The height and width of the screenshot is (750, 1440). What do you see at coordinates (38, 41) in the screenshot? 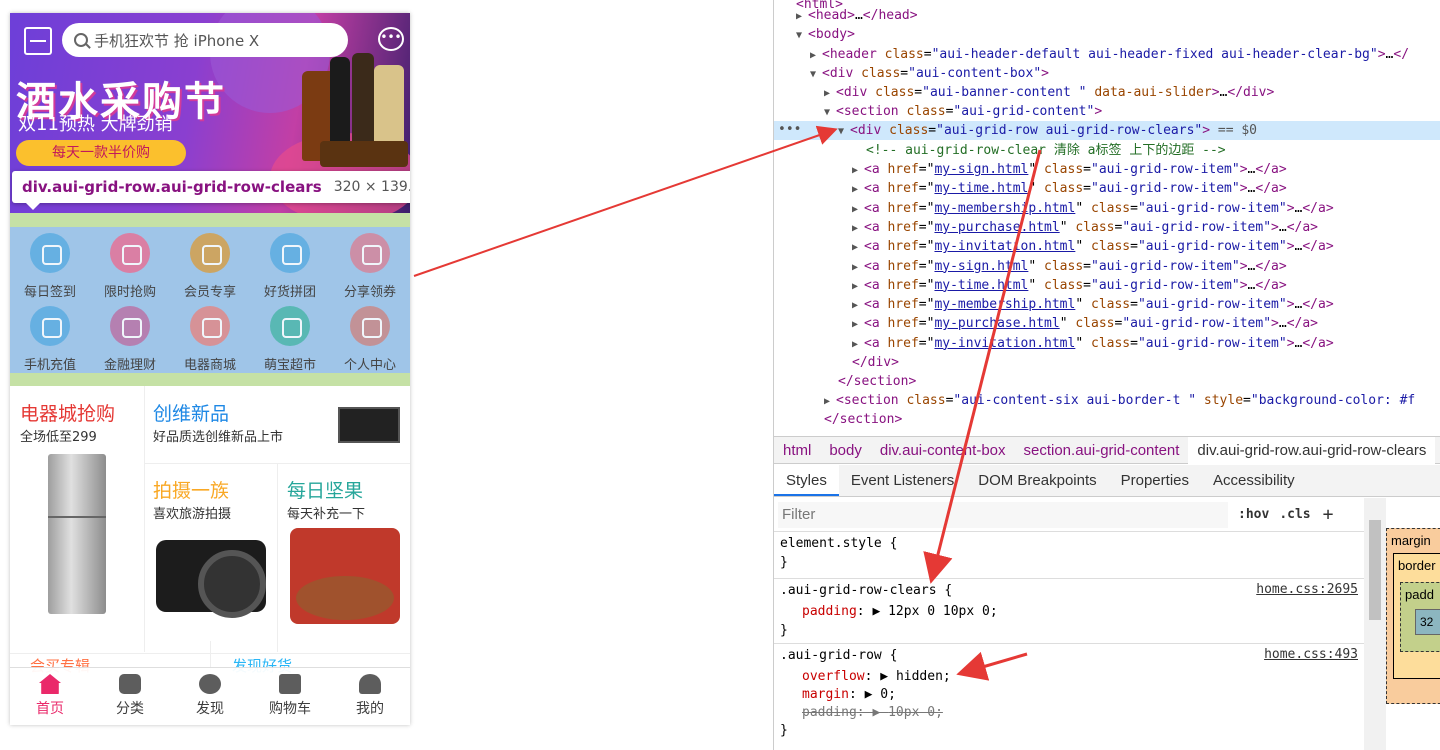
I see `scan-icon` at bounding box center [38, 41].